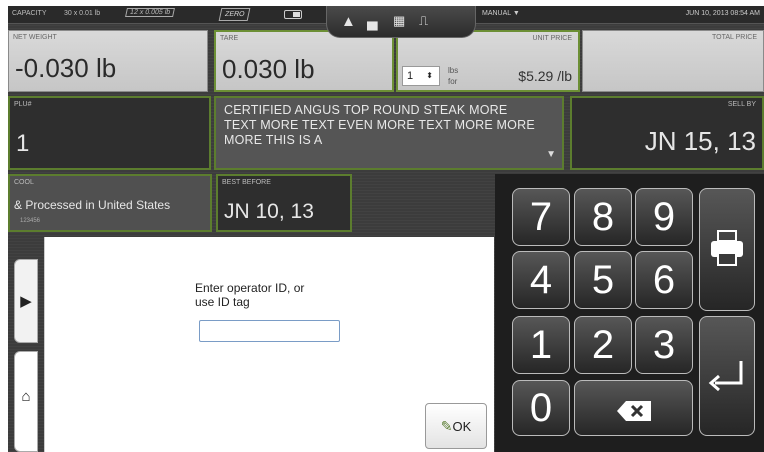 Image resolution: width=764 pixels, height=452 pixels. Describe the element at coordinates (26, 396) in the screenshot. I see `home-icon: ⌂` at that location.